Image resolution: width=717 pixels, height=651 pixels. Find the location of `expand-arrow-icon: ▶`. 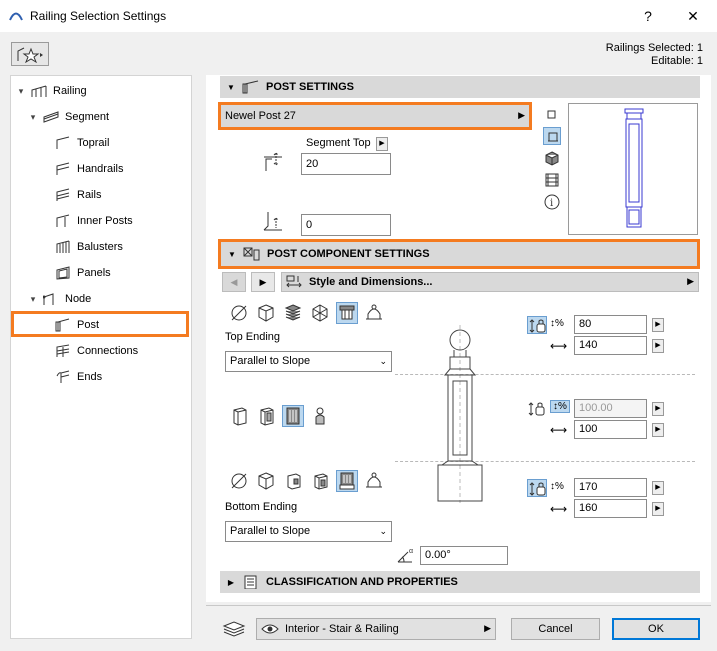

expand-arrow-icon: ▶ is located at coordinates (231, 582).